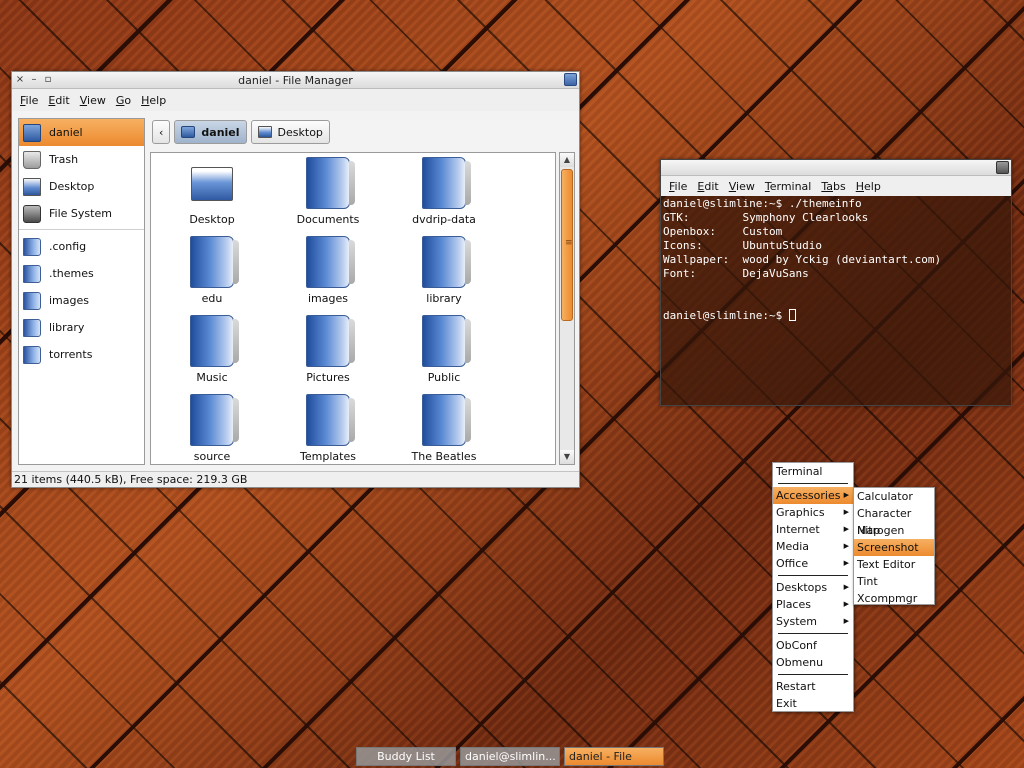 The height and width of the screenshot is (768, 1024). What do you see at coordinates (813, 703) in the screenshot?
I see `menu-item-exit: Exit` at bounding box center [813, 703].